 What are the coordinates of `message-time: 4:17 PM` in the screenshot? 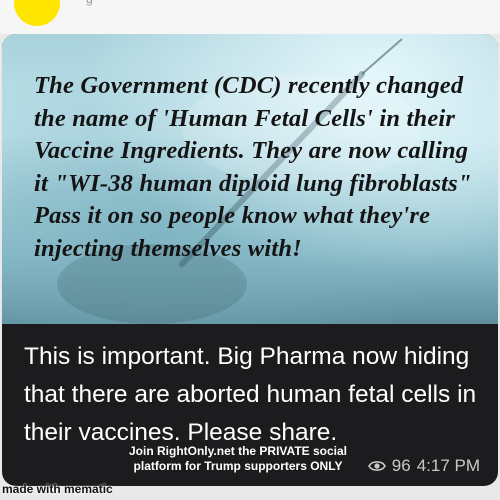 It's located at (448, 465).